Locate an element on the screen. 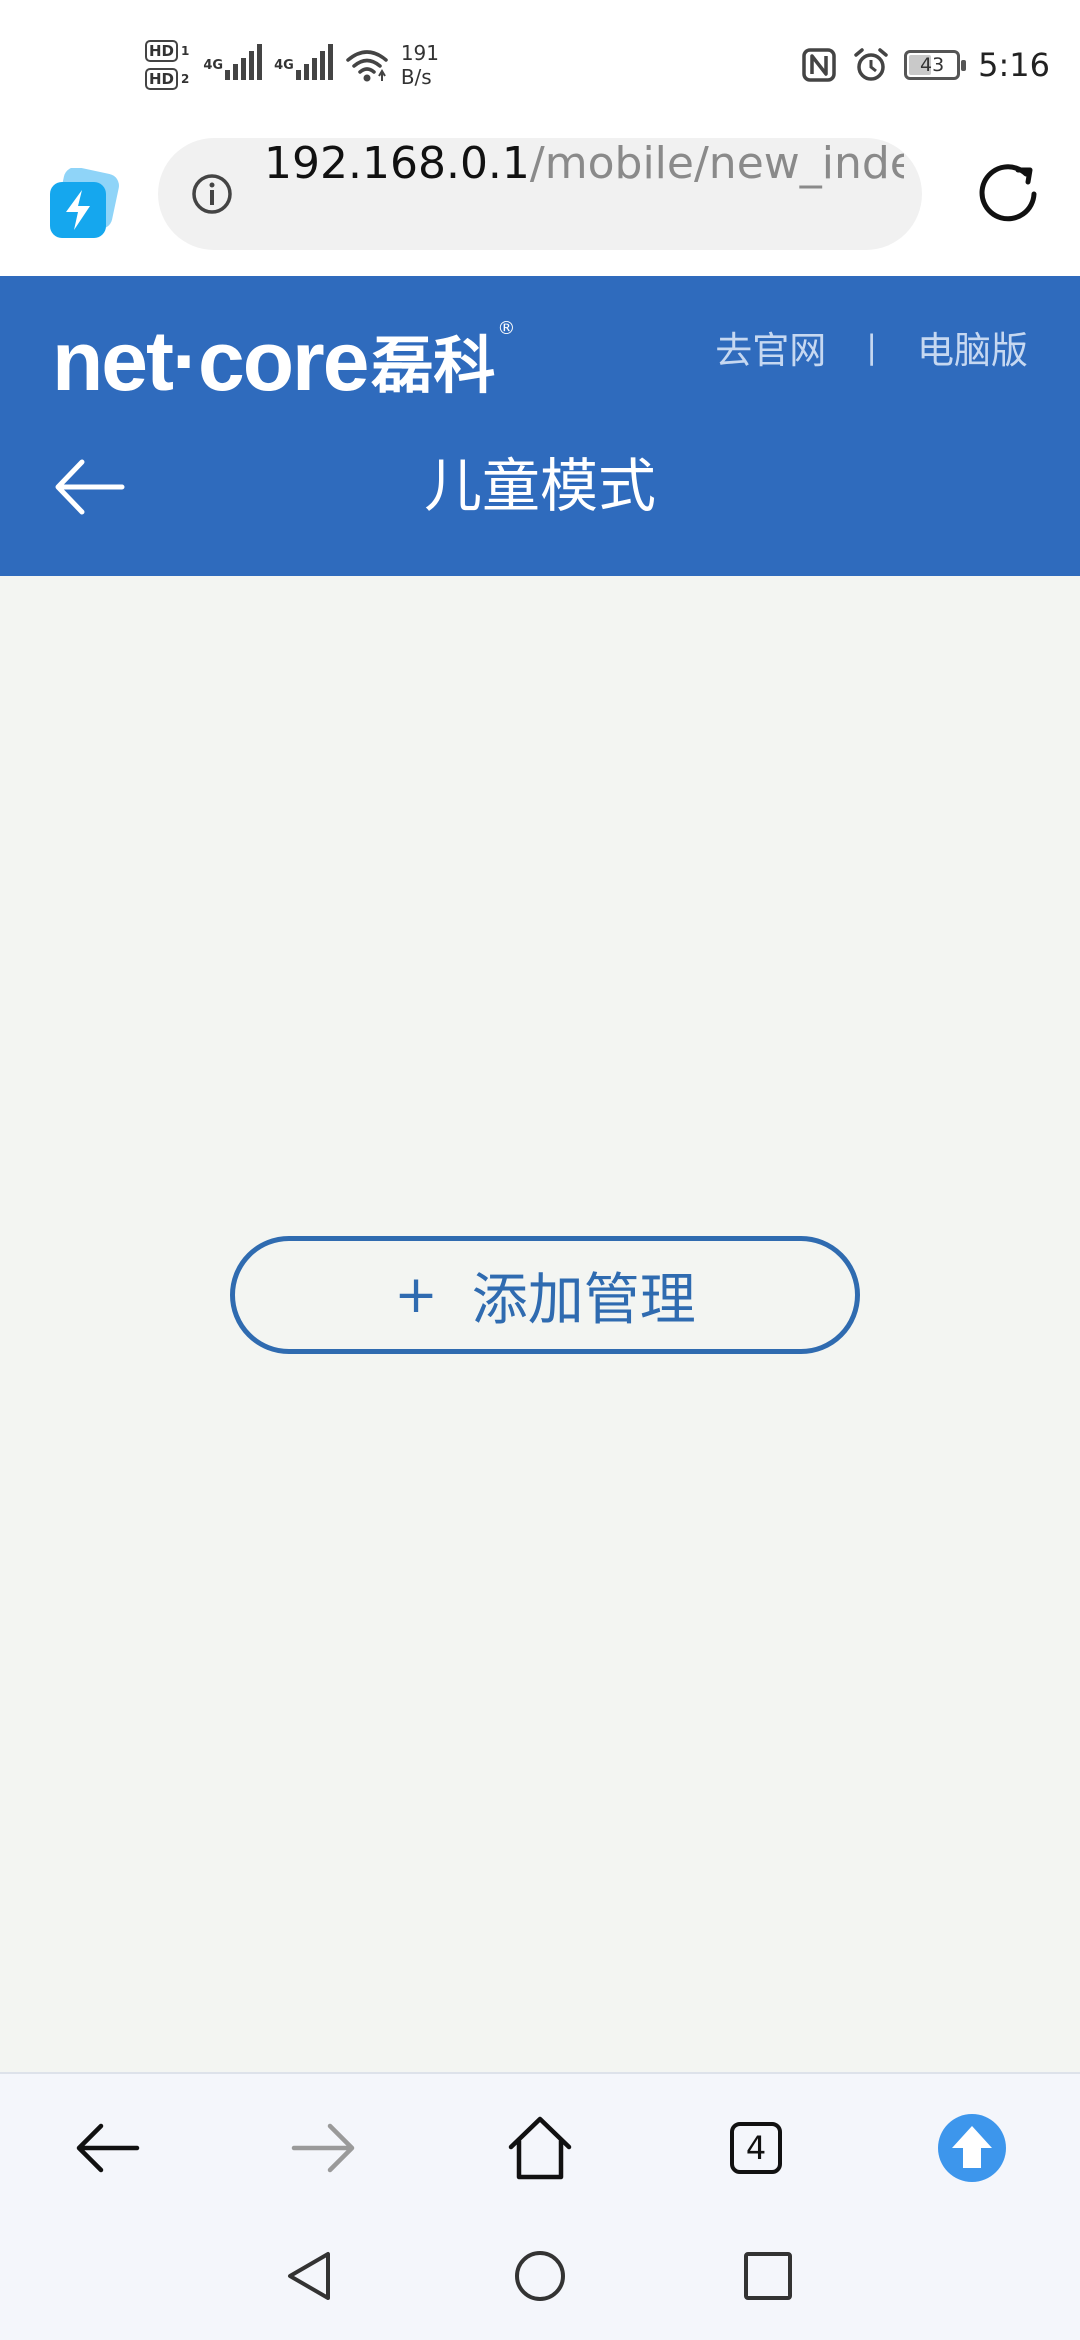  network-speed-unit: B/s is located at coordinates (416, 77).